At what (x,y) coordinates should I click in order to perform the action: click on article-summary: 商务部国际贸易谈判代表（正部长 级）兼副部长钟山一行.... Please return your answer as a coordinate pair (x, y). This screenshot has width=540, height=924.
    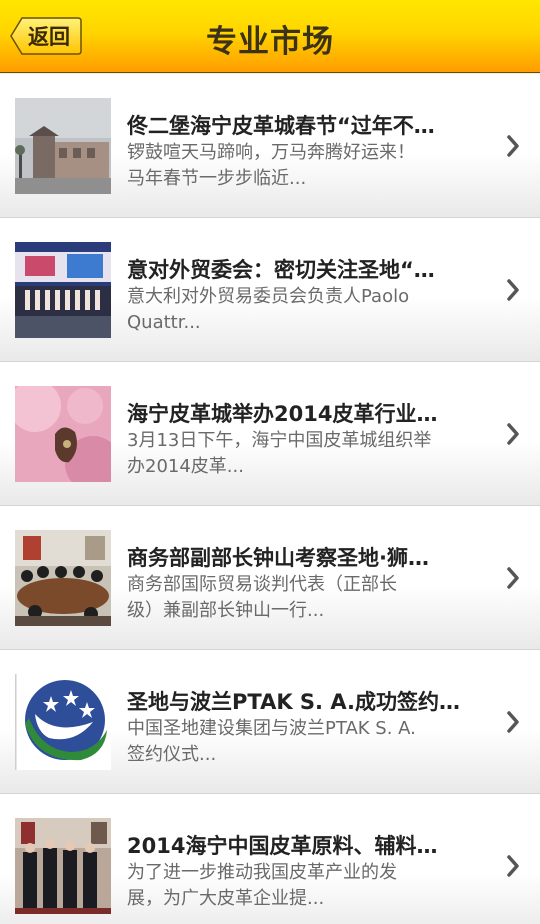
    Looking at the image, I should click on (304, 598).